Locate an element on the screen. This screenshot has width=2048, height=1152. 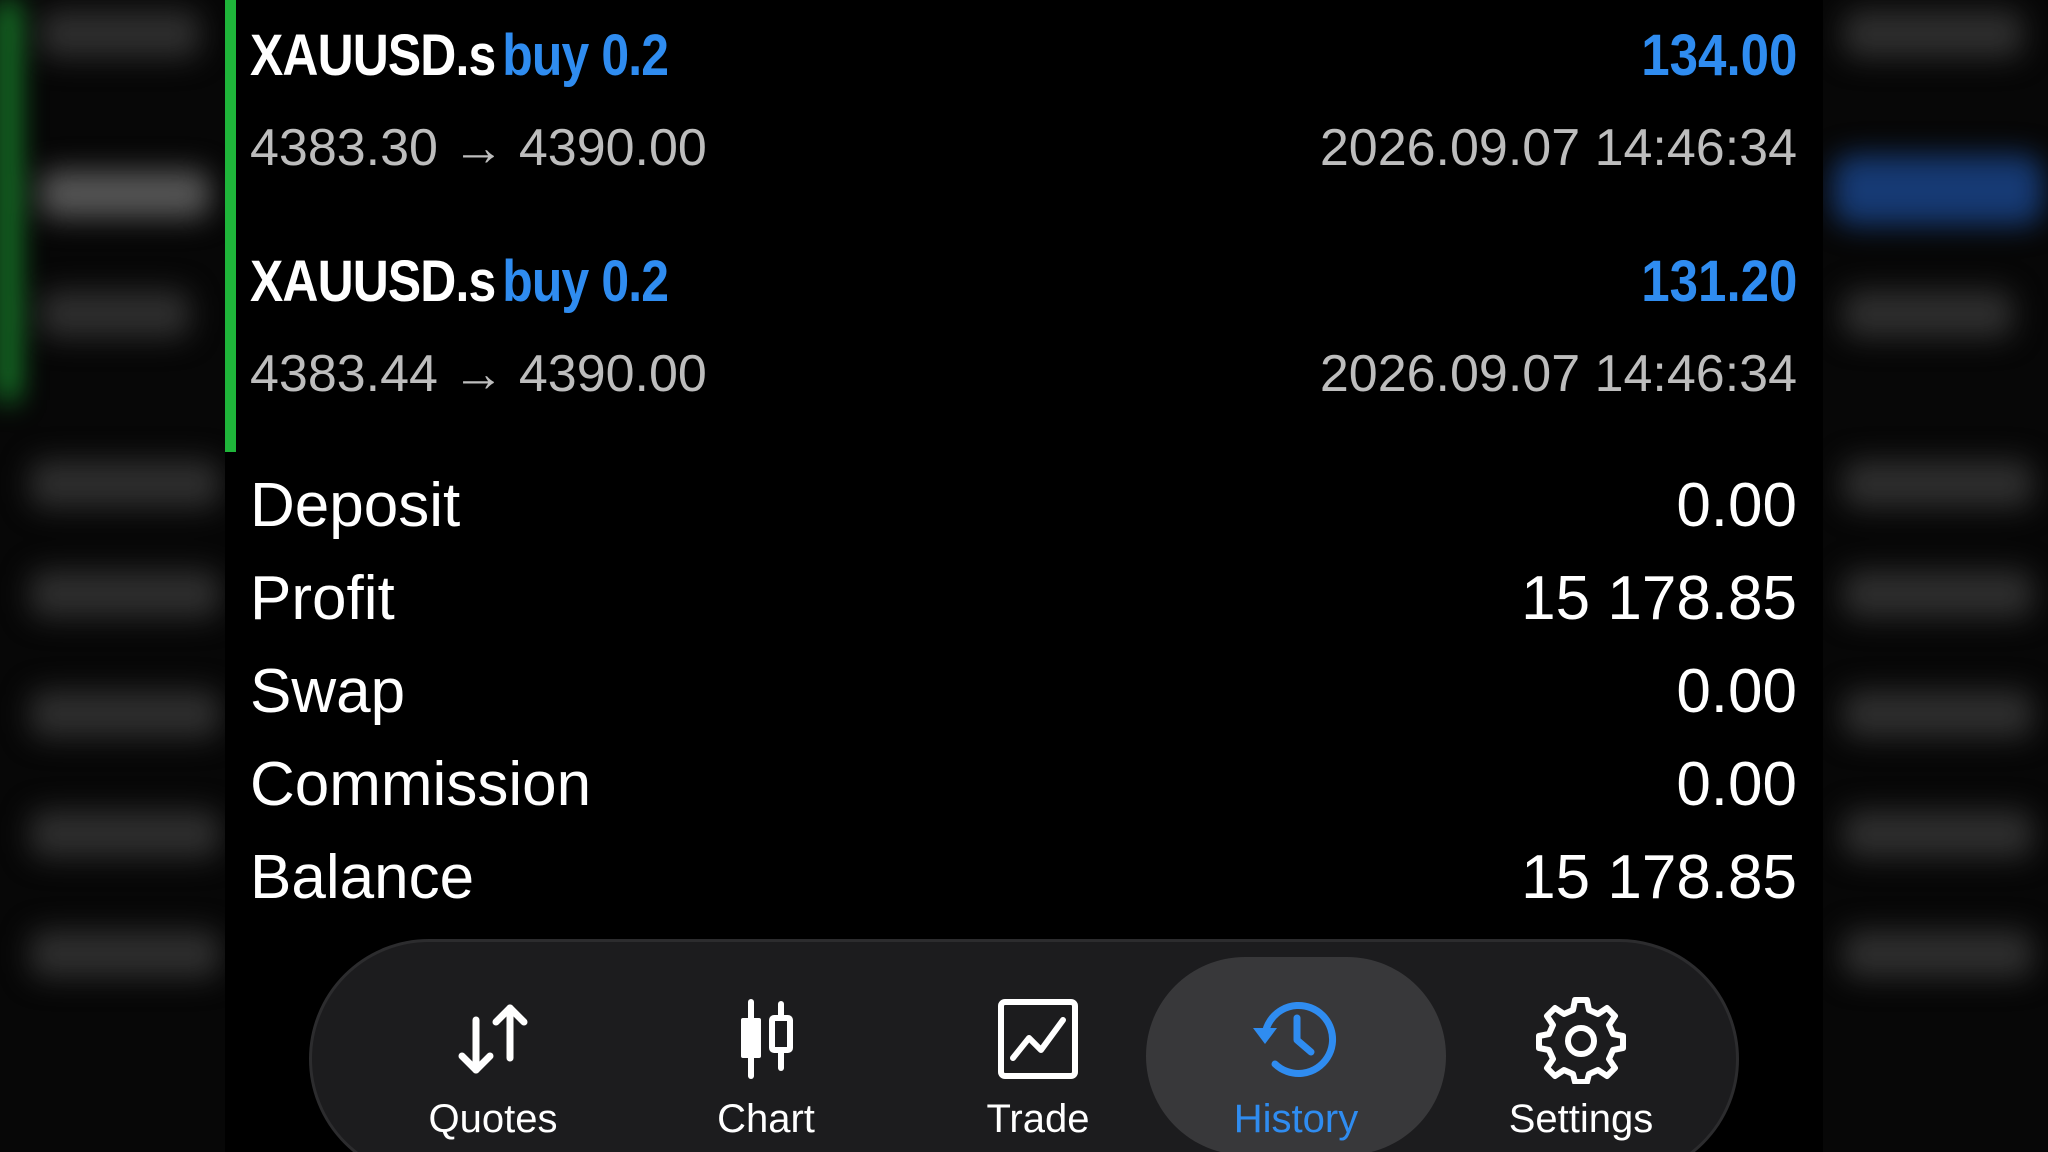
tab-settings: Settings is located at coordinates (1581, 1047).